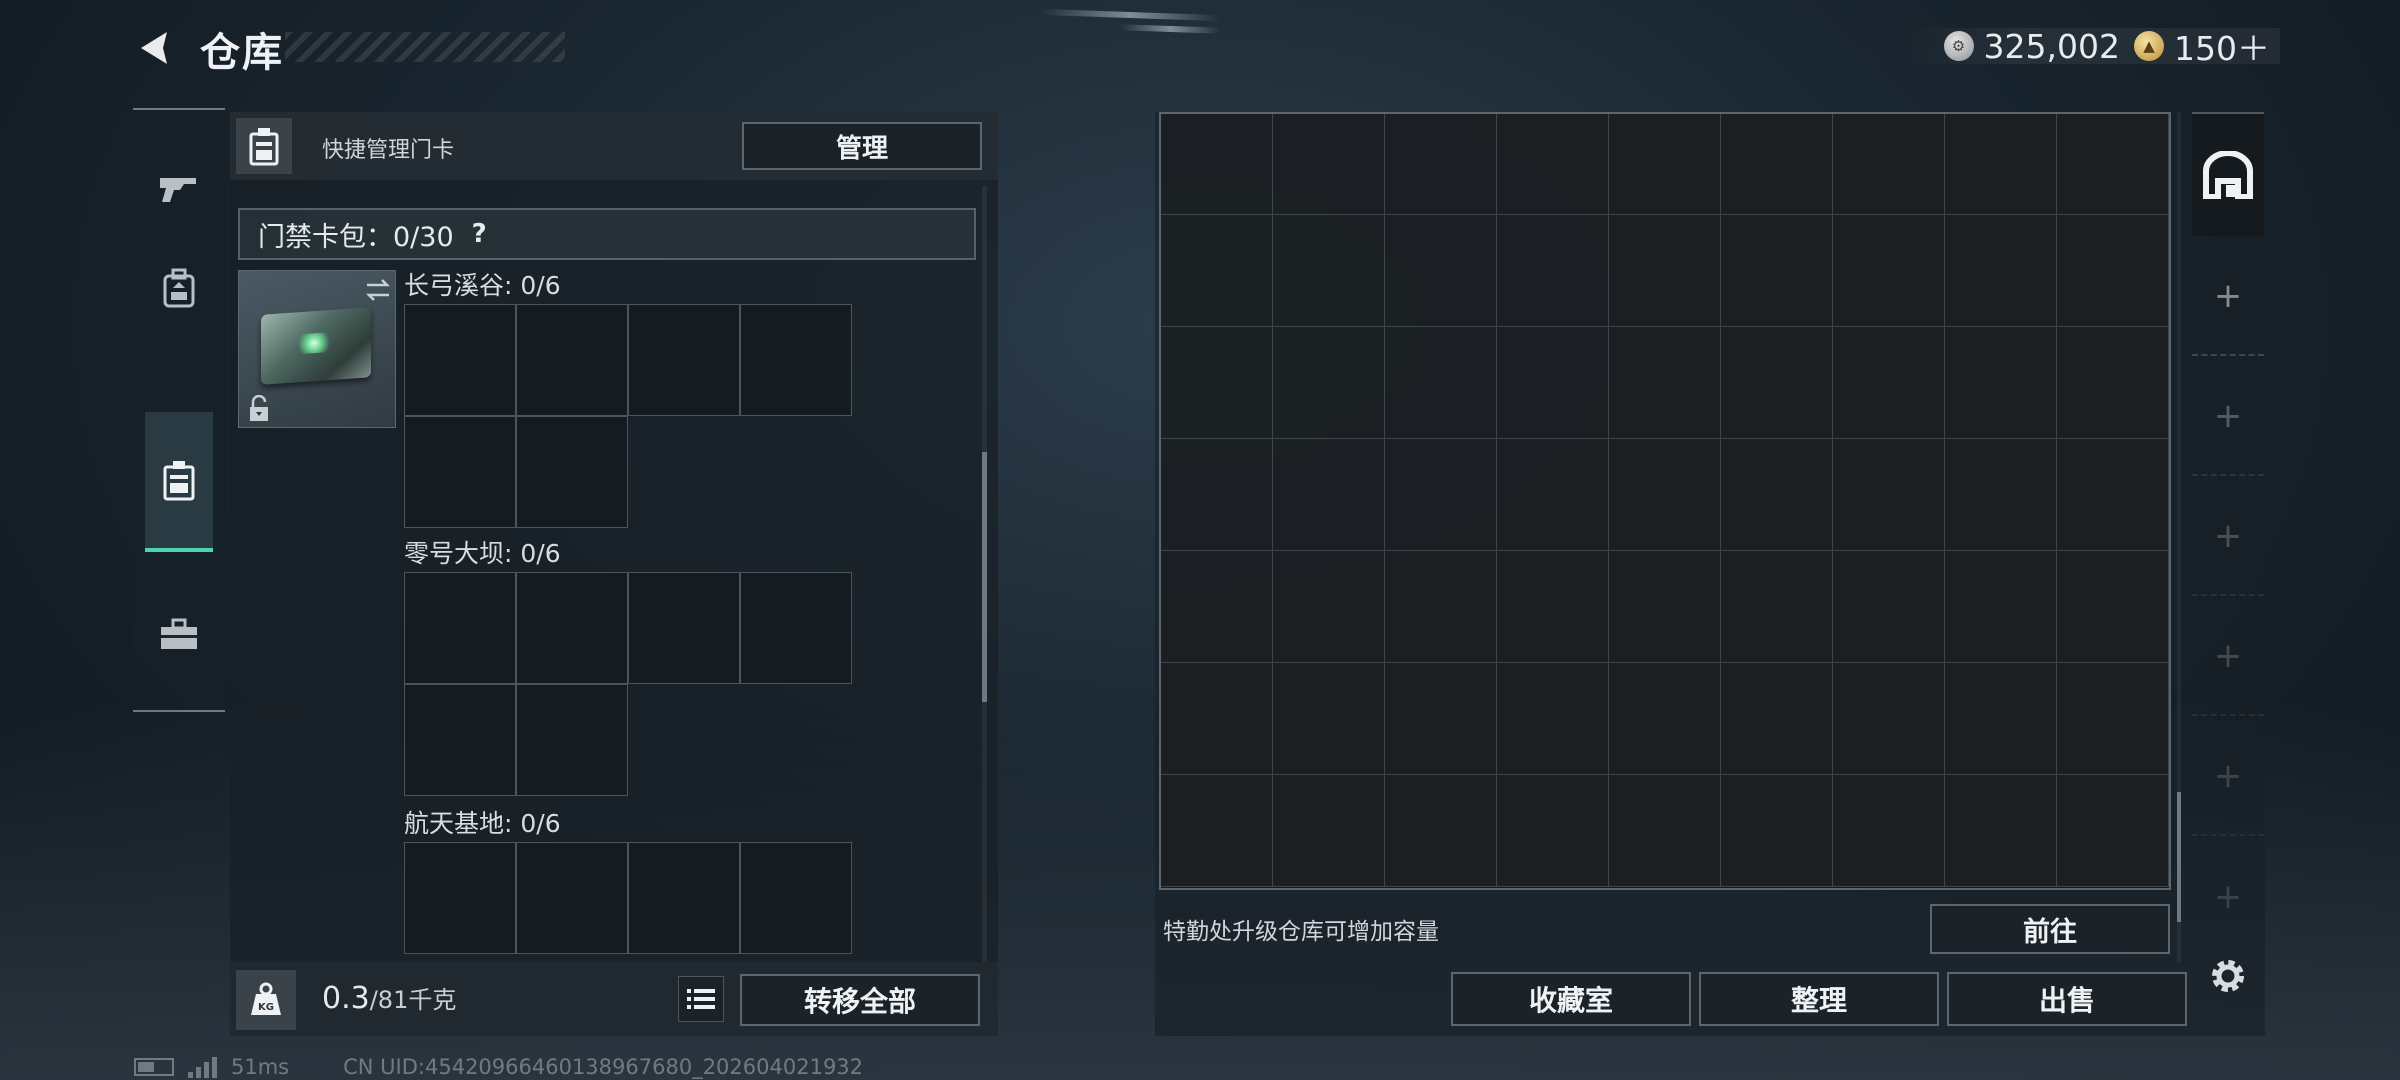 This screenshot has height=1080, width=2400. Describe the element at coordinates (2228, 976) in the screenshot. I see `settings-button` at that location.